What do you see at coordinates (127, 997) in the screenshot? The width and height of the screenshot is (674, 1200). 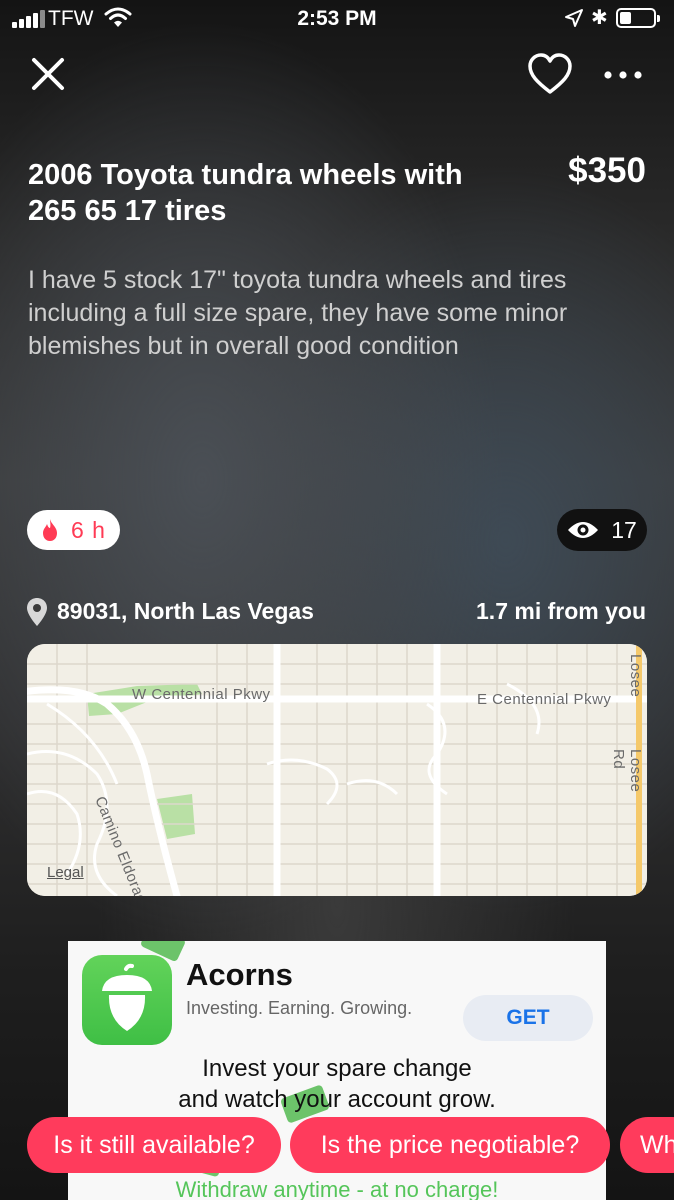 I see `acorn-icon` at bounding box center [127, 997].